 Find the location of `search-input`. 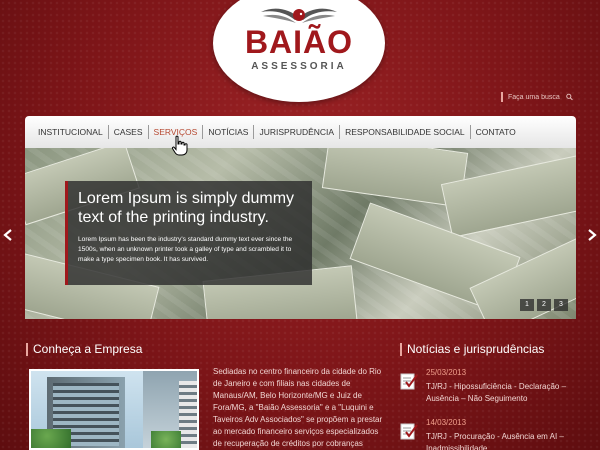

search-input is located at coordinates (535, 97).